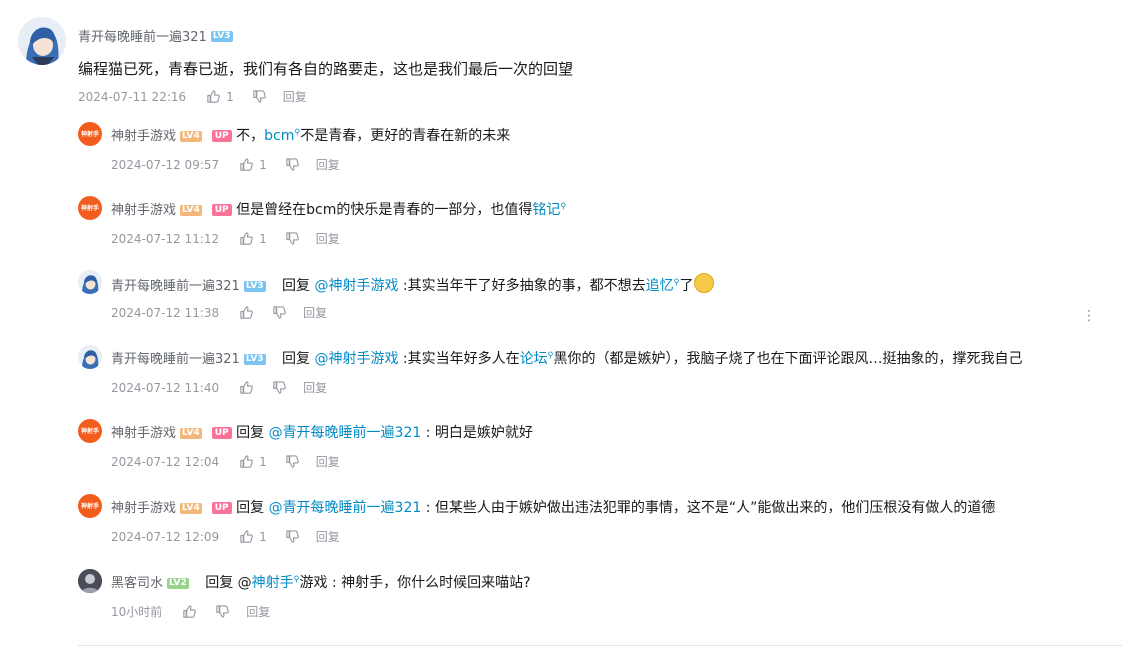 The image size is (1122, 653). I want to click on comment-text: 编程猫已死，青春已逝，我们有各自的路要走，这也是我们最后一次的回望, so click(326, 69).